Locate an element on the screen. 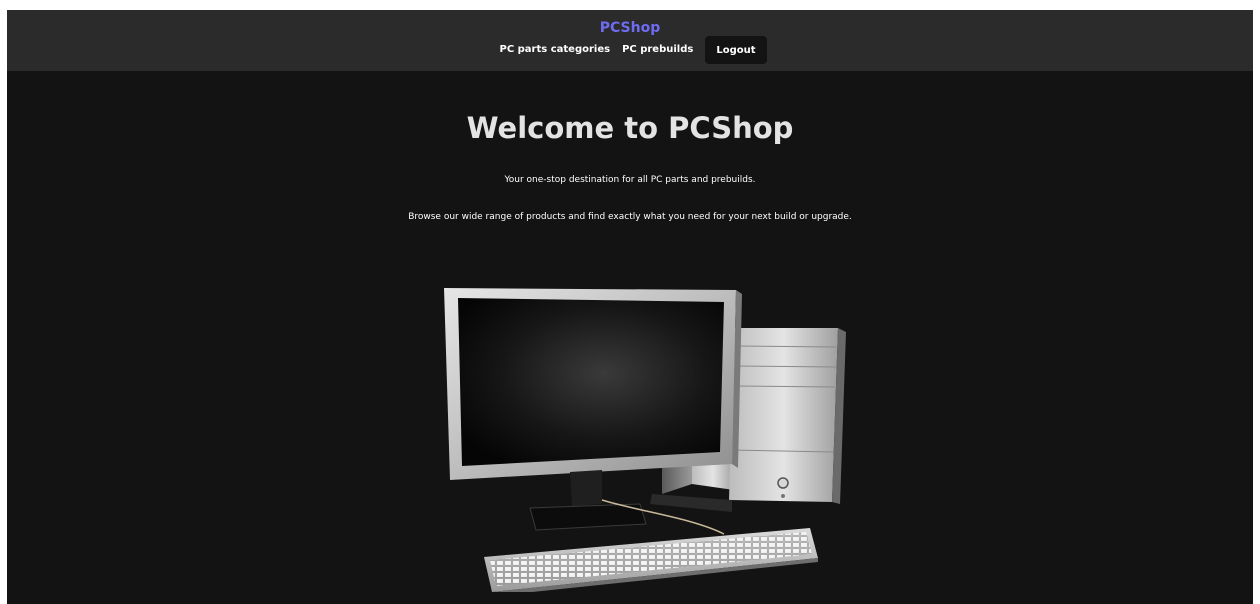 The width and height of the screenshot is (1260, 604). page-title: Welcome to PCShop is located at coordinates (630, 128).